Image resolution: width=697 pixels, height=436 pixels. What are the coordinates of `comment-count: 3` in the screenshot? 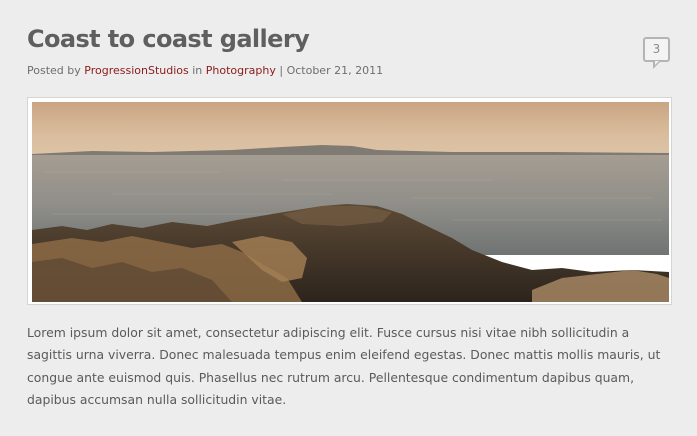 It's located at (656, 49).